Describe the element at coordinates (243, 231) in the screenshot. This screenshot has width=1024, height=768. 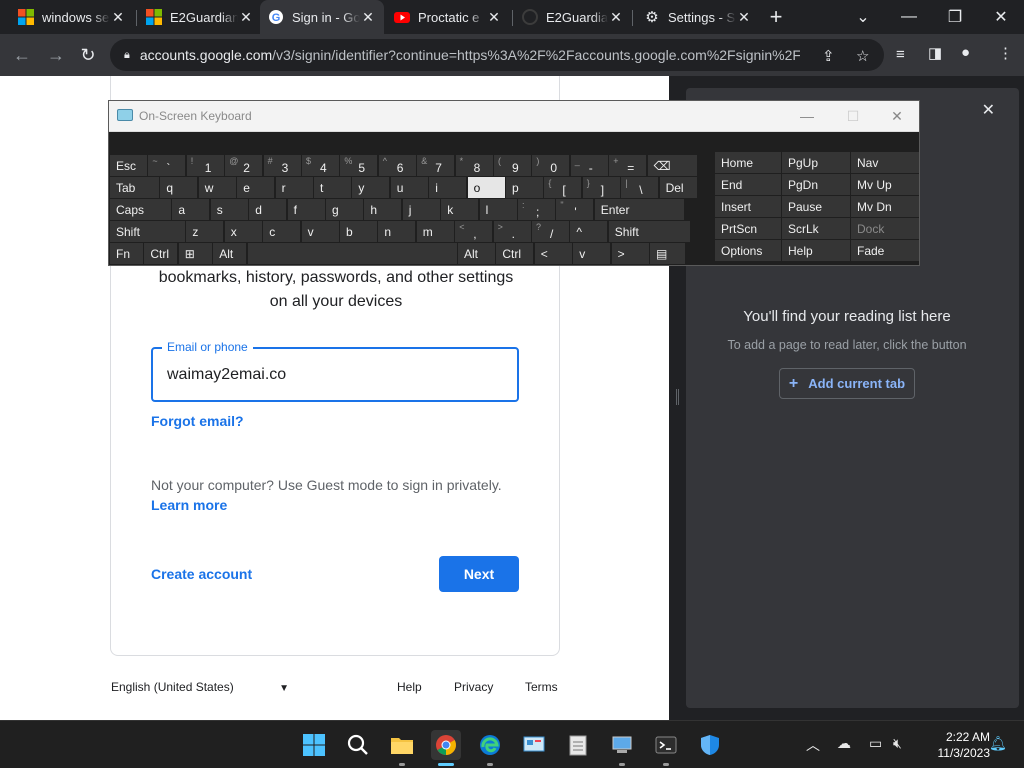
I see `osk-key: x` at that location.